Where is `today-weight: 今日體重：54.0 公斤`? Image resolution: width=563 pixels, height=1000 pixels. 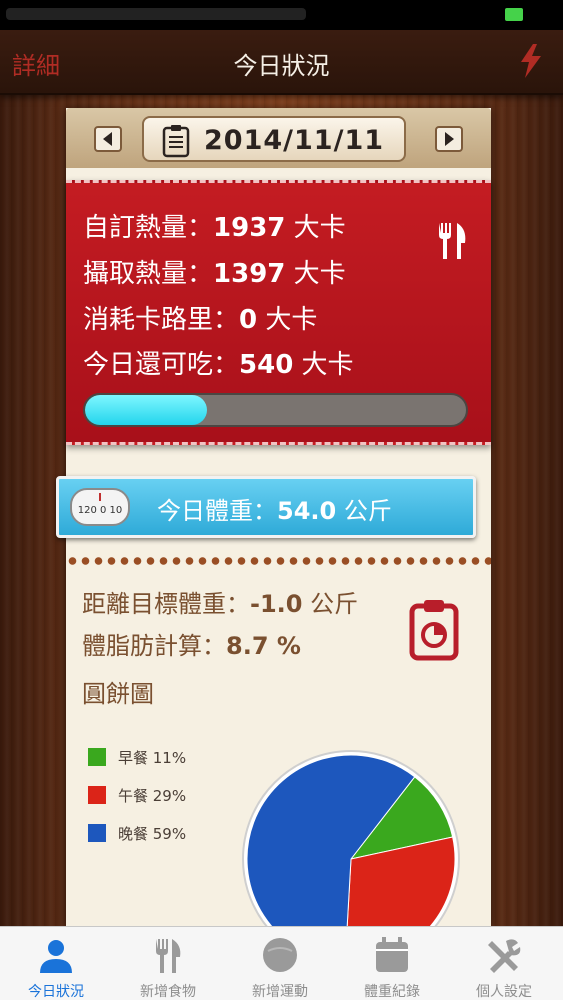 today-weight: 今日體重：54.0 公斤 is located at coordinates (274, 508).